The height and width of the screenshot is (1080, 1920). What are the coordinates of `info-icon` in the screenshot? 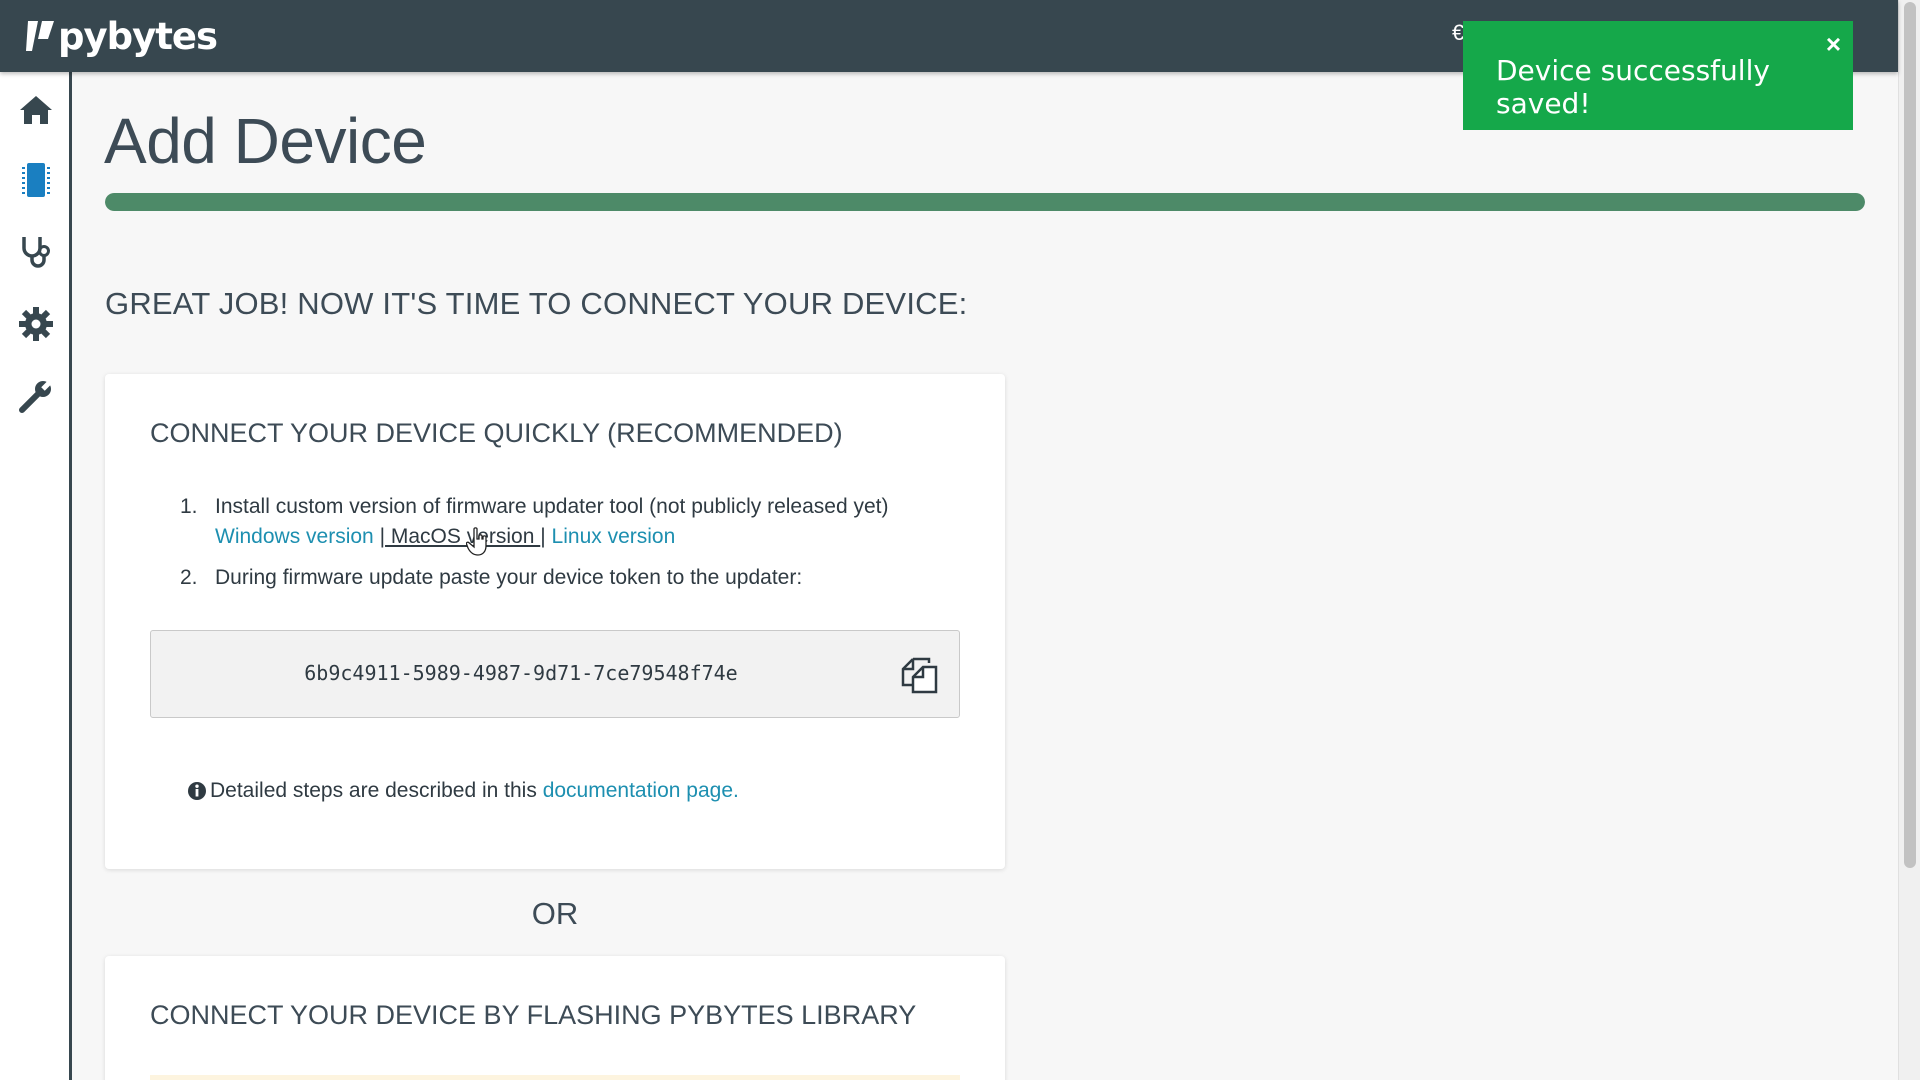 It's located at (197, 791).